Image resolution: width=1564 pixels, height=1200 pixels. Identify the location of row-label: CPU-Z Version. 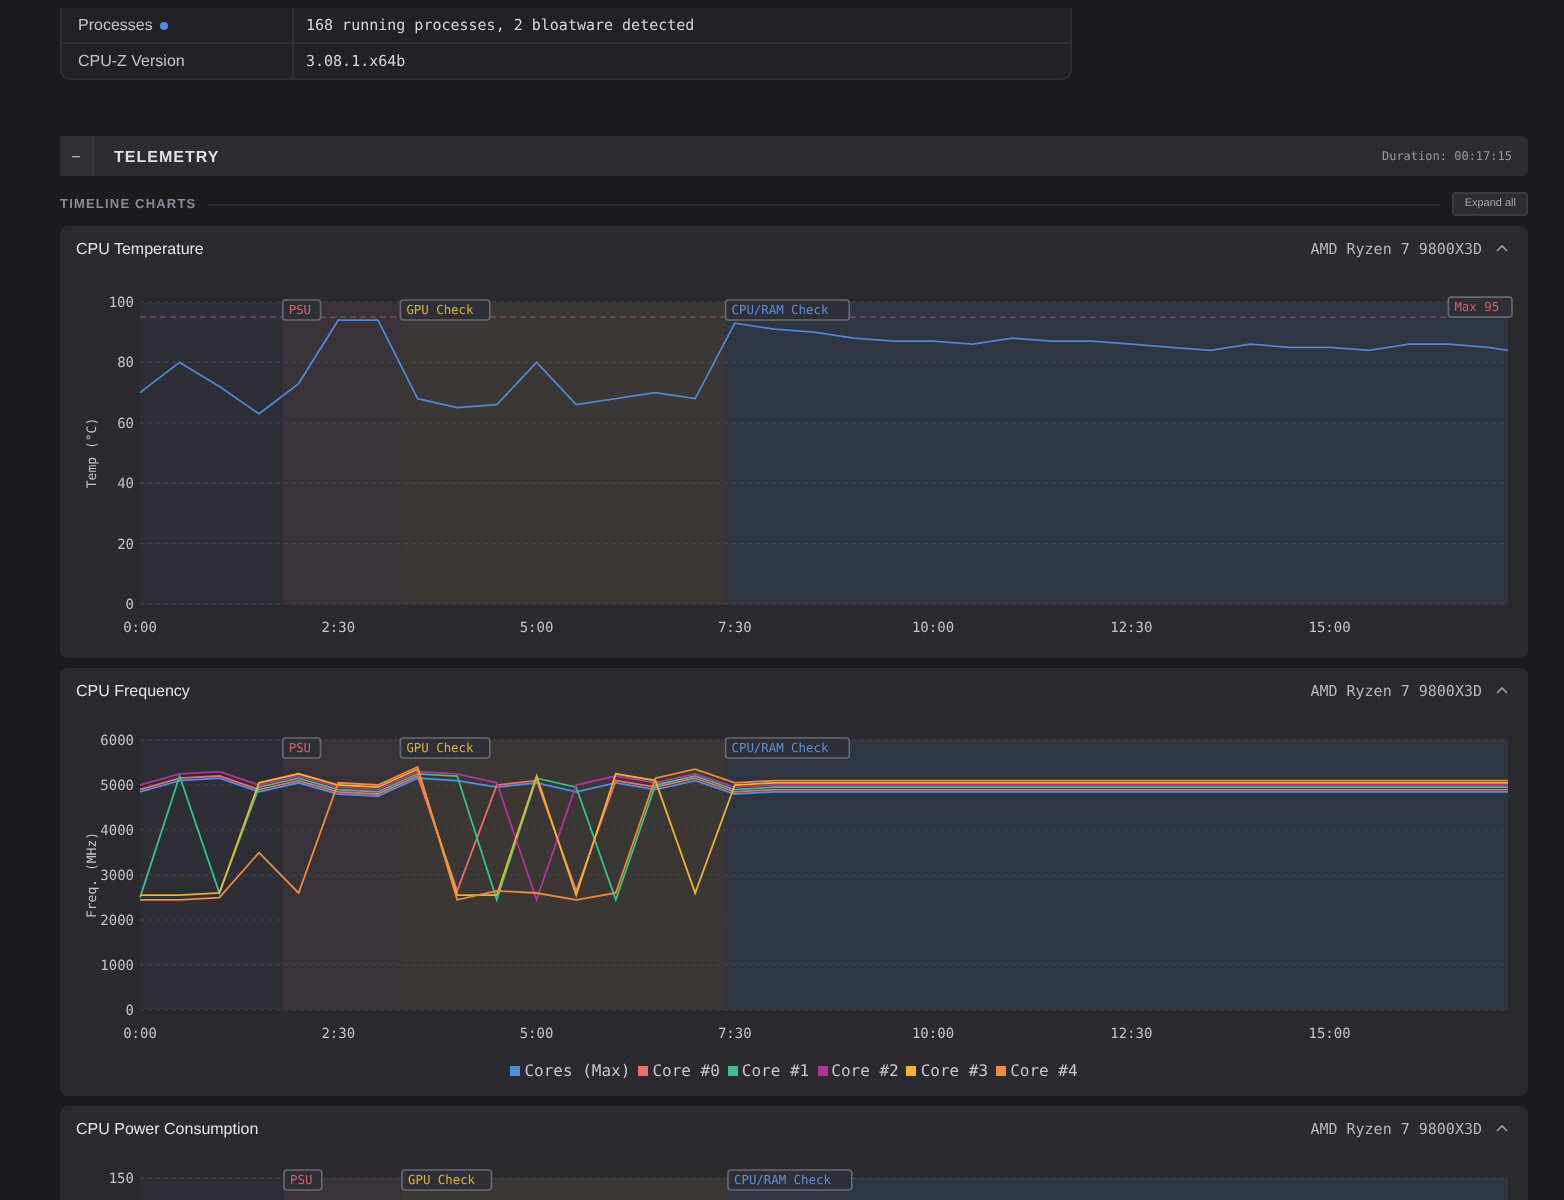
(131, 61).